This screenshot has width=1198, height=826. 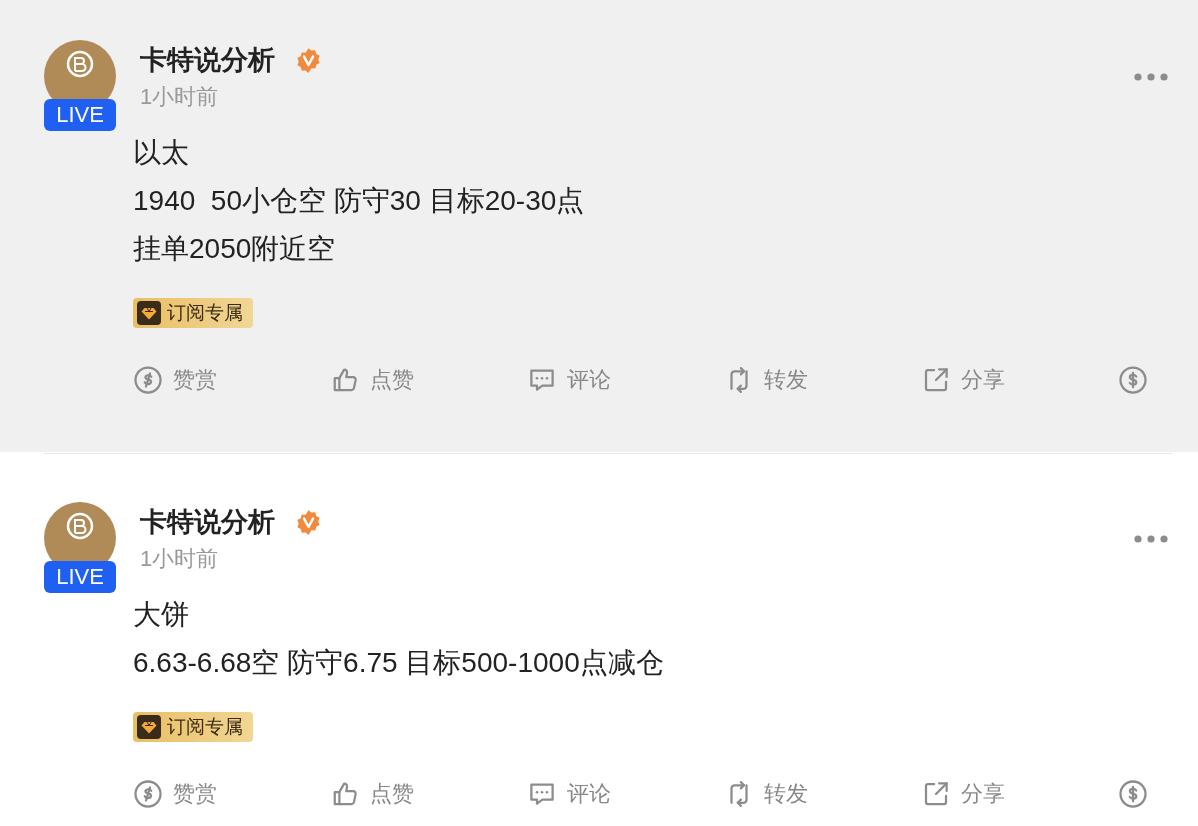 I want to click on post-text: 6.63-6.68空 防守6.75 目标500-1000点减仓, so click(x=398, y=663).